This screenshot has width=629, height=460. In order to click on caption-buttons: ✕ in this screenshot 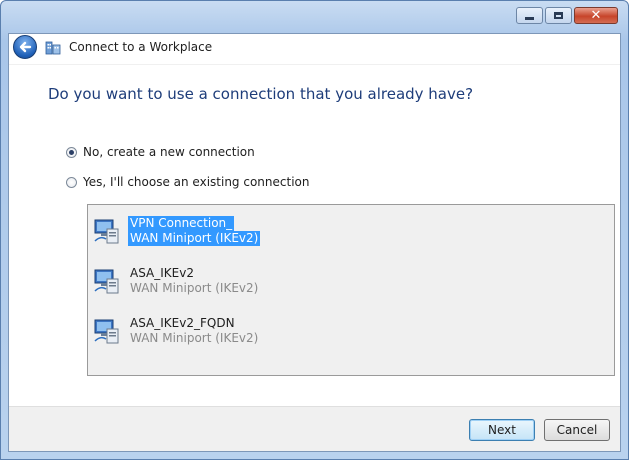, I will do `click(567, 15)`.